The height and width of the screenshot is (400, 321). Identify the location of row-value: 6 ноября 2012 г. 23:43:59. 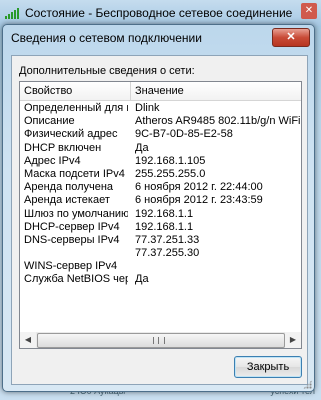
(199, 200).